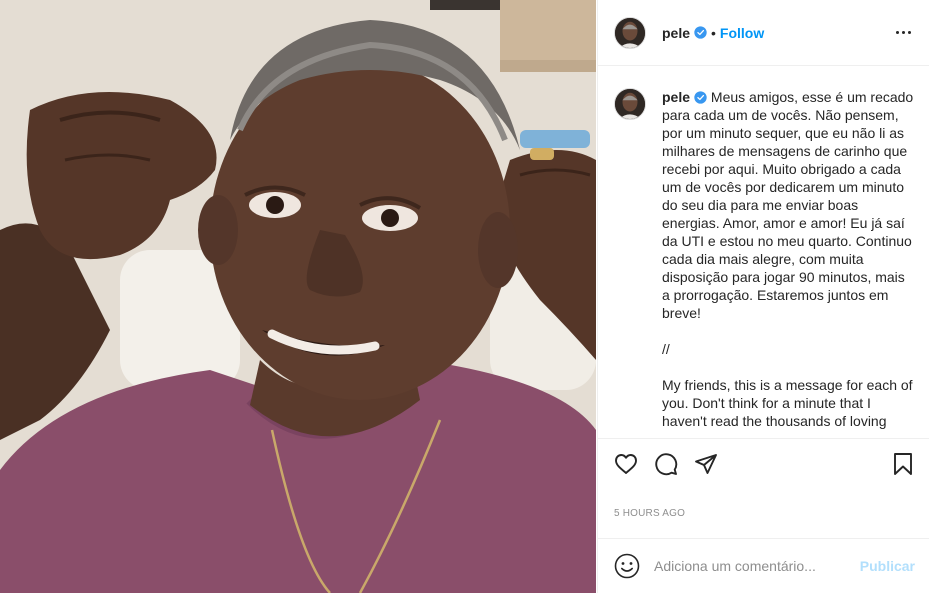  I want to click on share-icon, so click(706, 464).